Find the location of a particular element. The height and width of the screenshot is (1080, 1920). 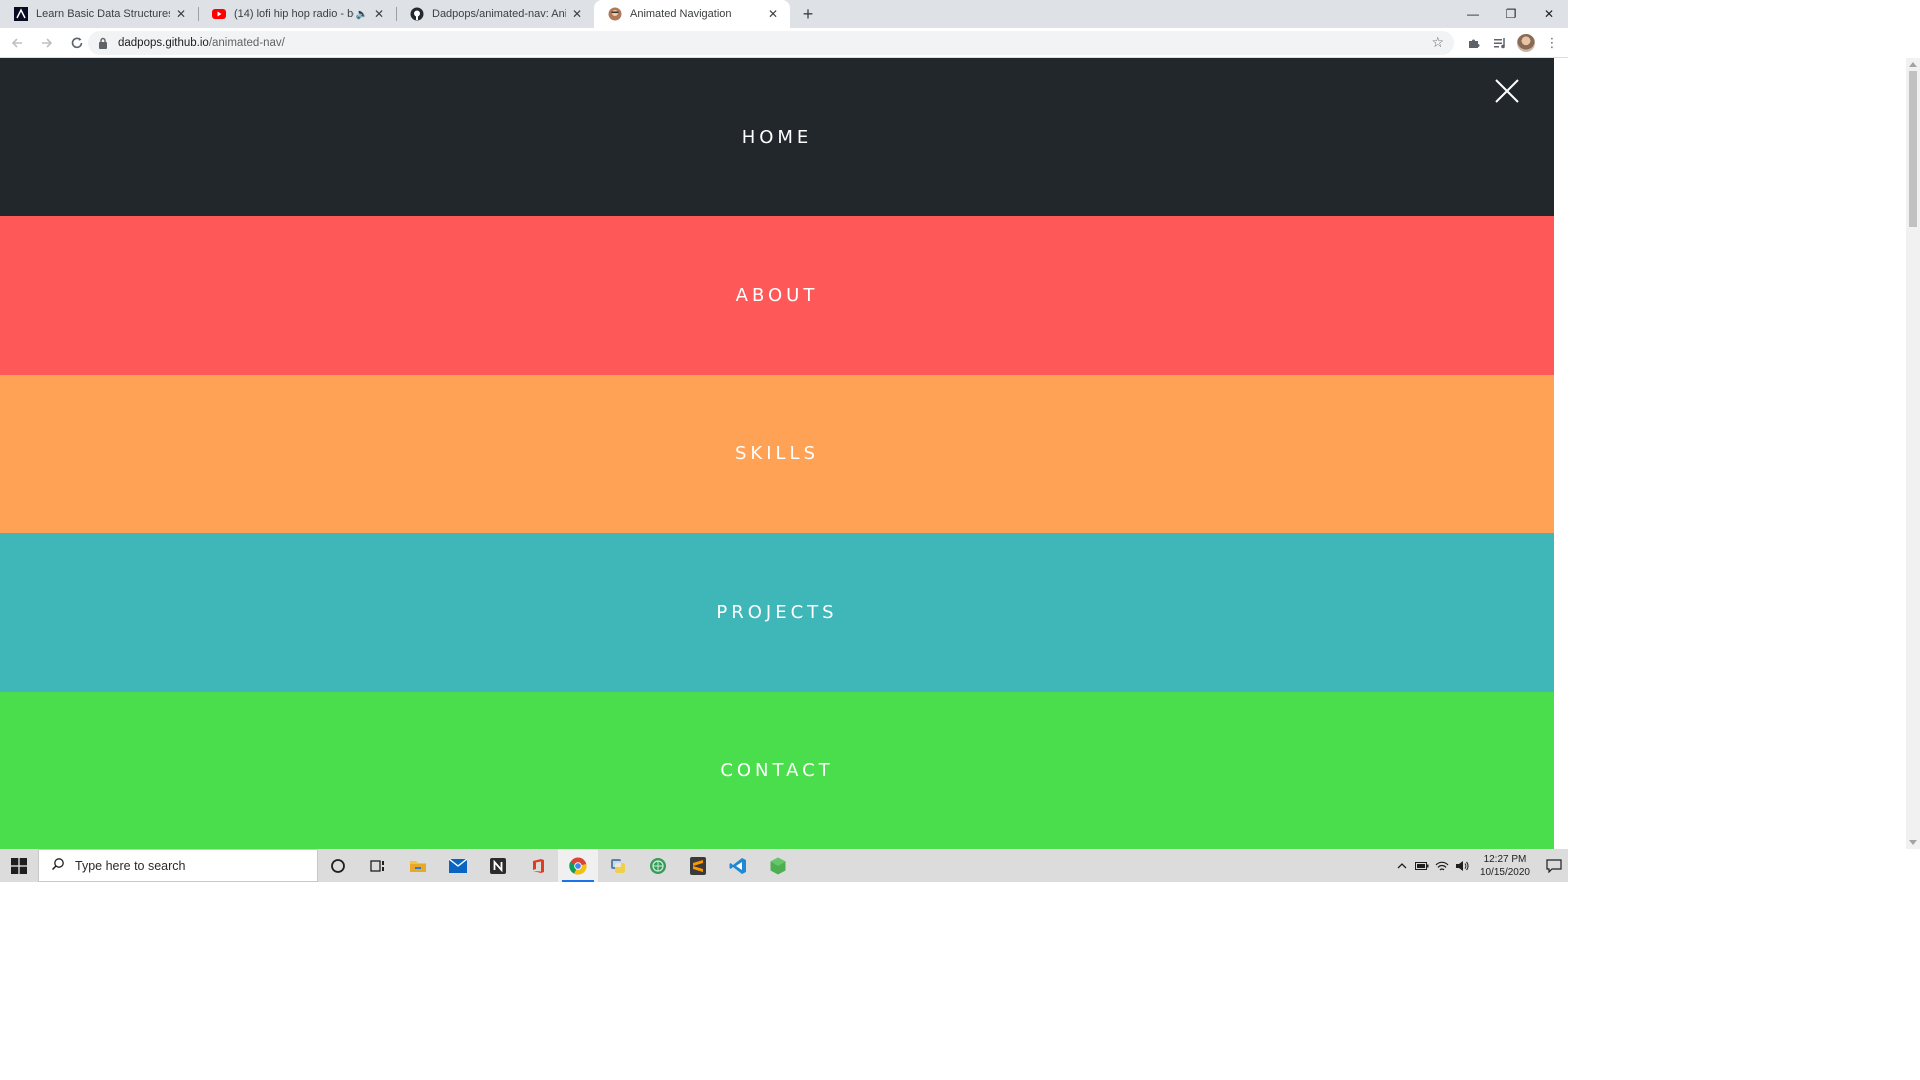

chrome-icon is located at coordinates (578, 865).